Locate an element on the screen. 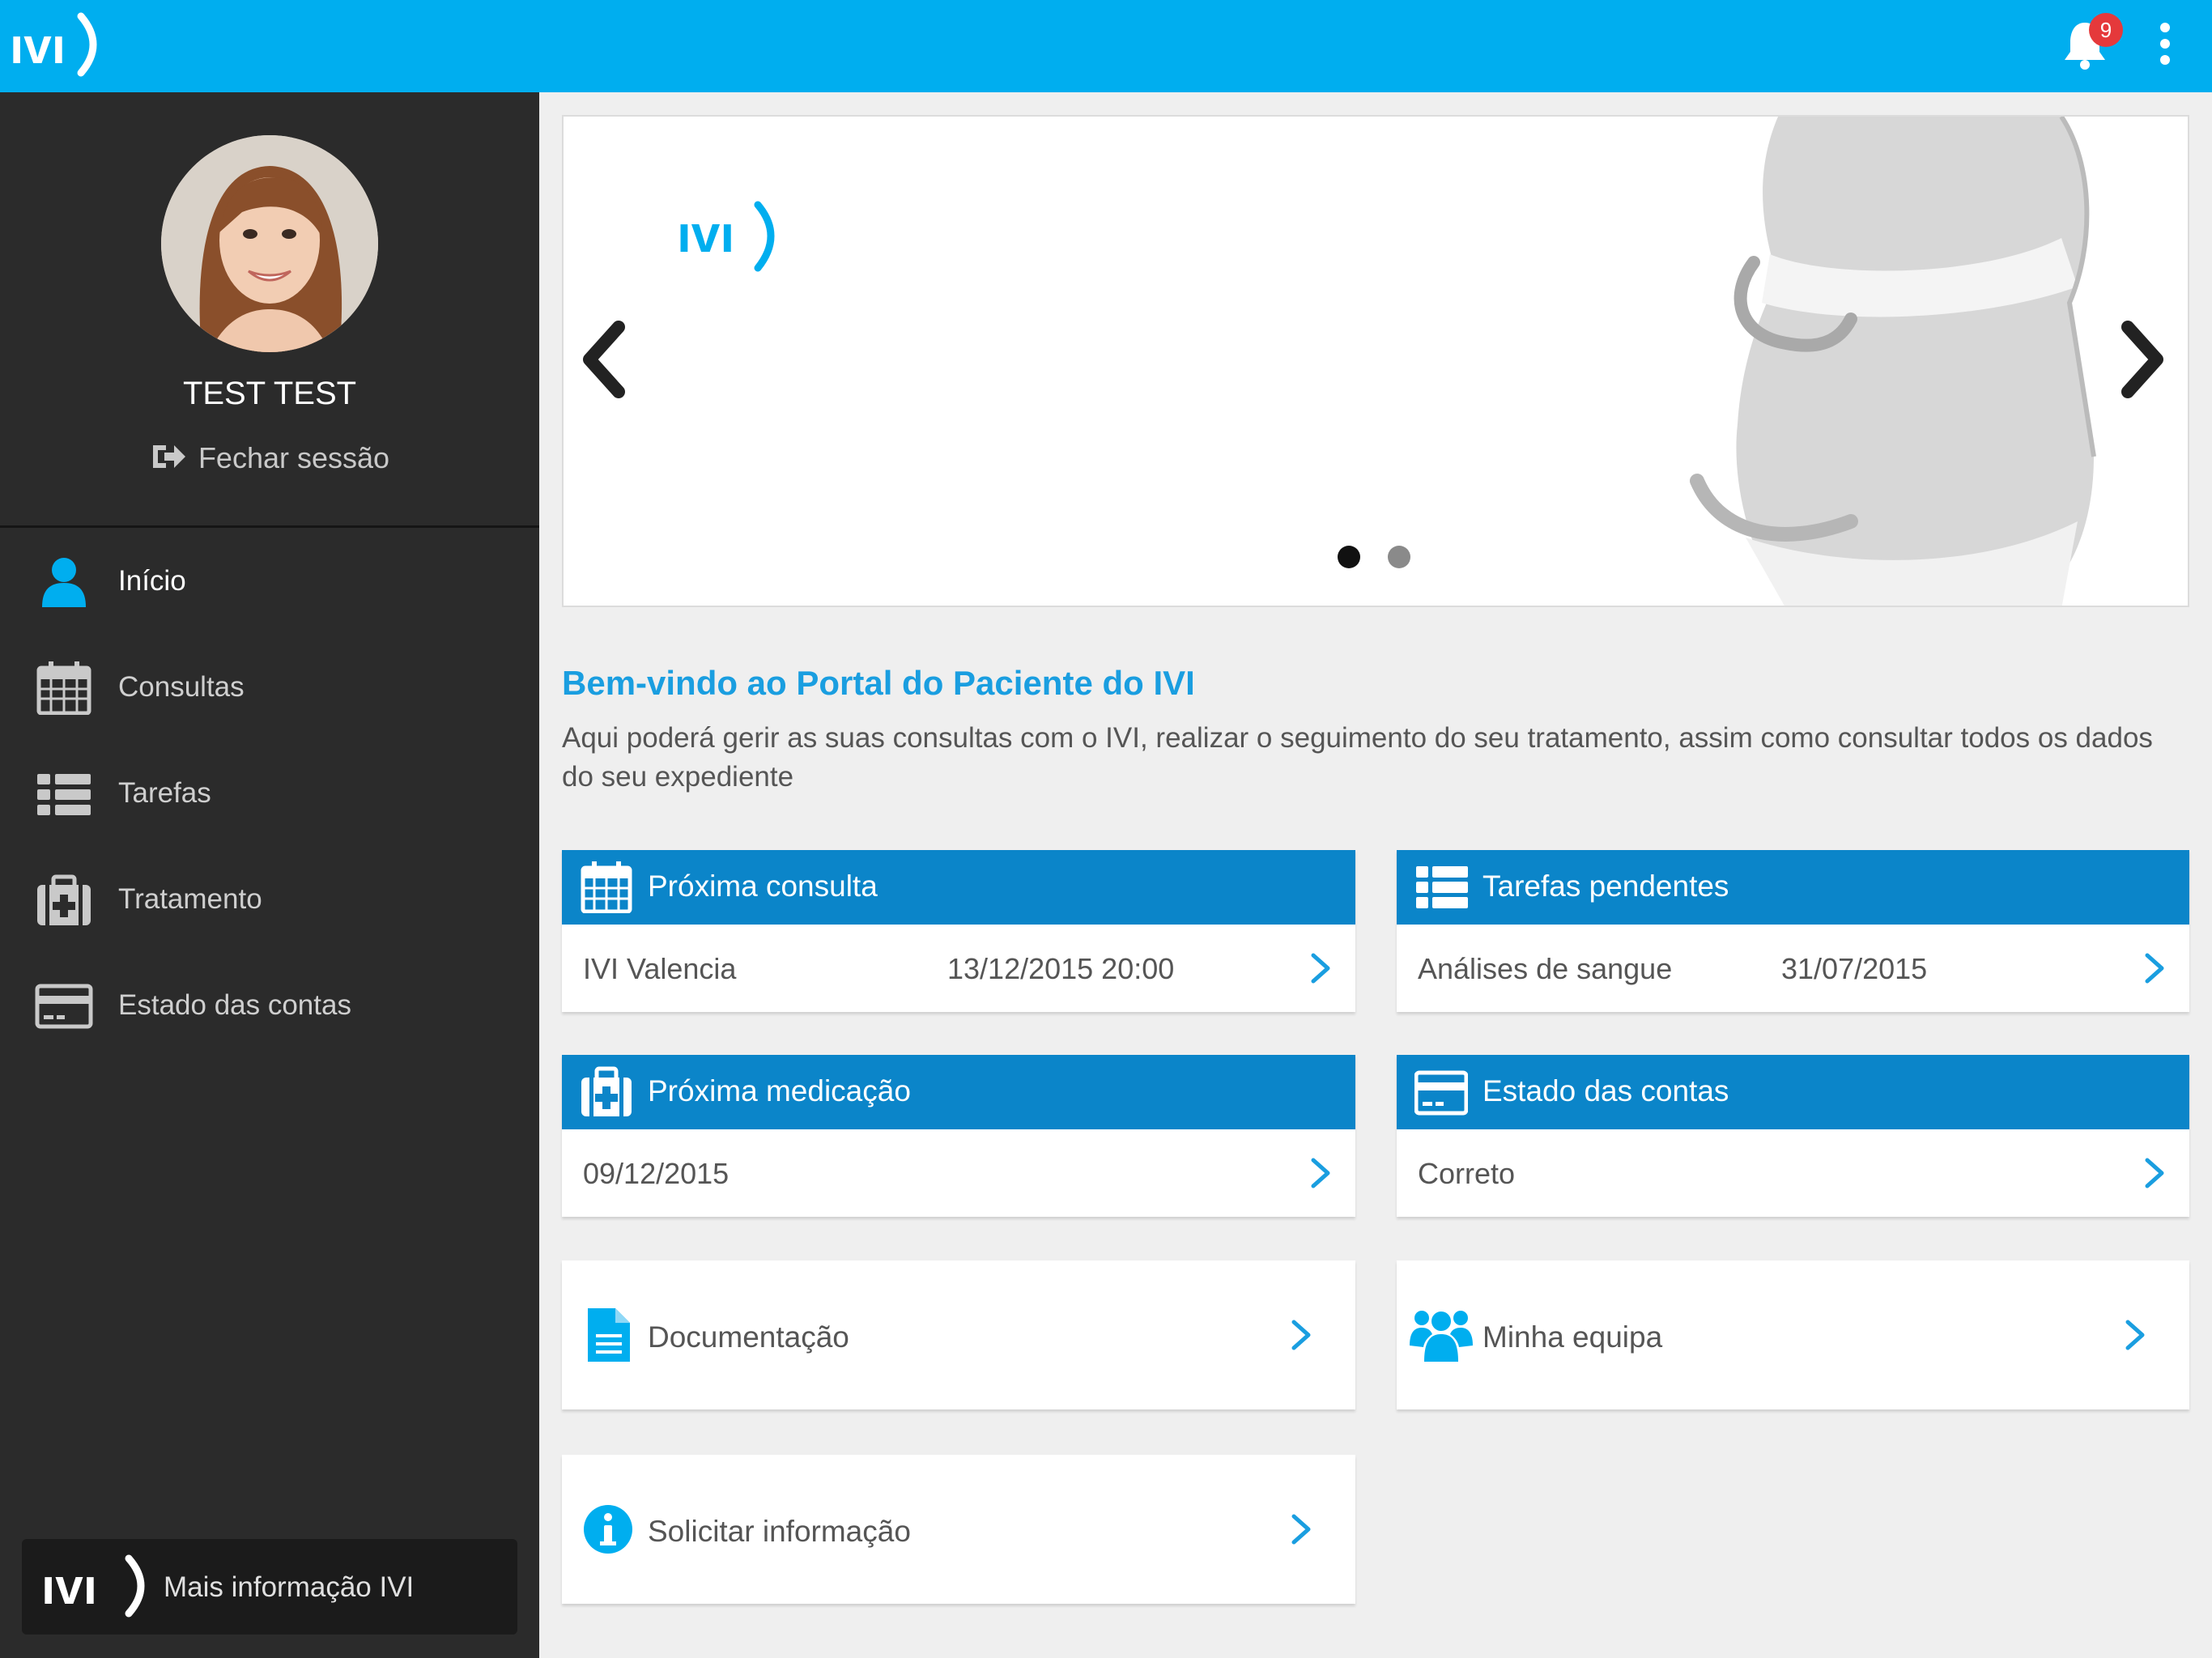 The height and width of the screenshot is (1658, 2212). card-body: 09/12/2015 is located at coordinates (959, 1173).